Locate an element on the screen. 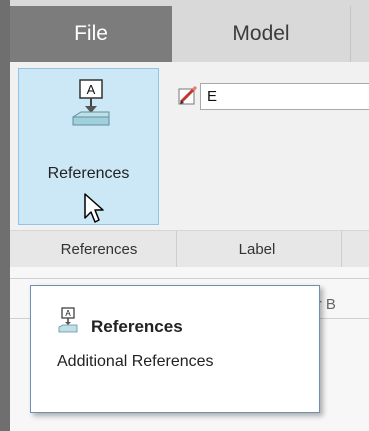 This screenshot has width=369, height=431. tooltip-title: References is located at coordinates (137, 326).